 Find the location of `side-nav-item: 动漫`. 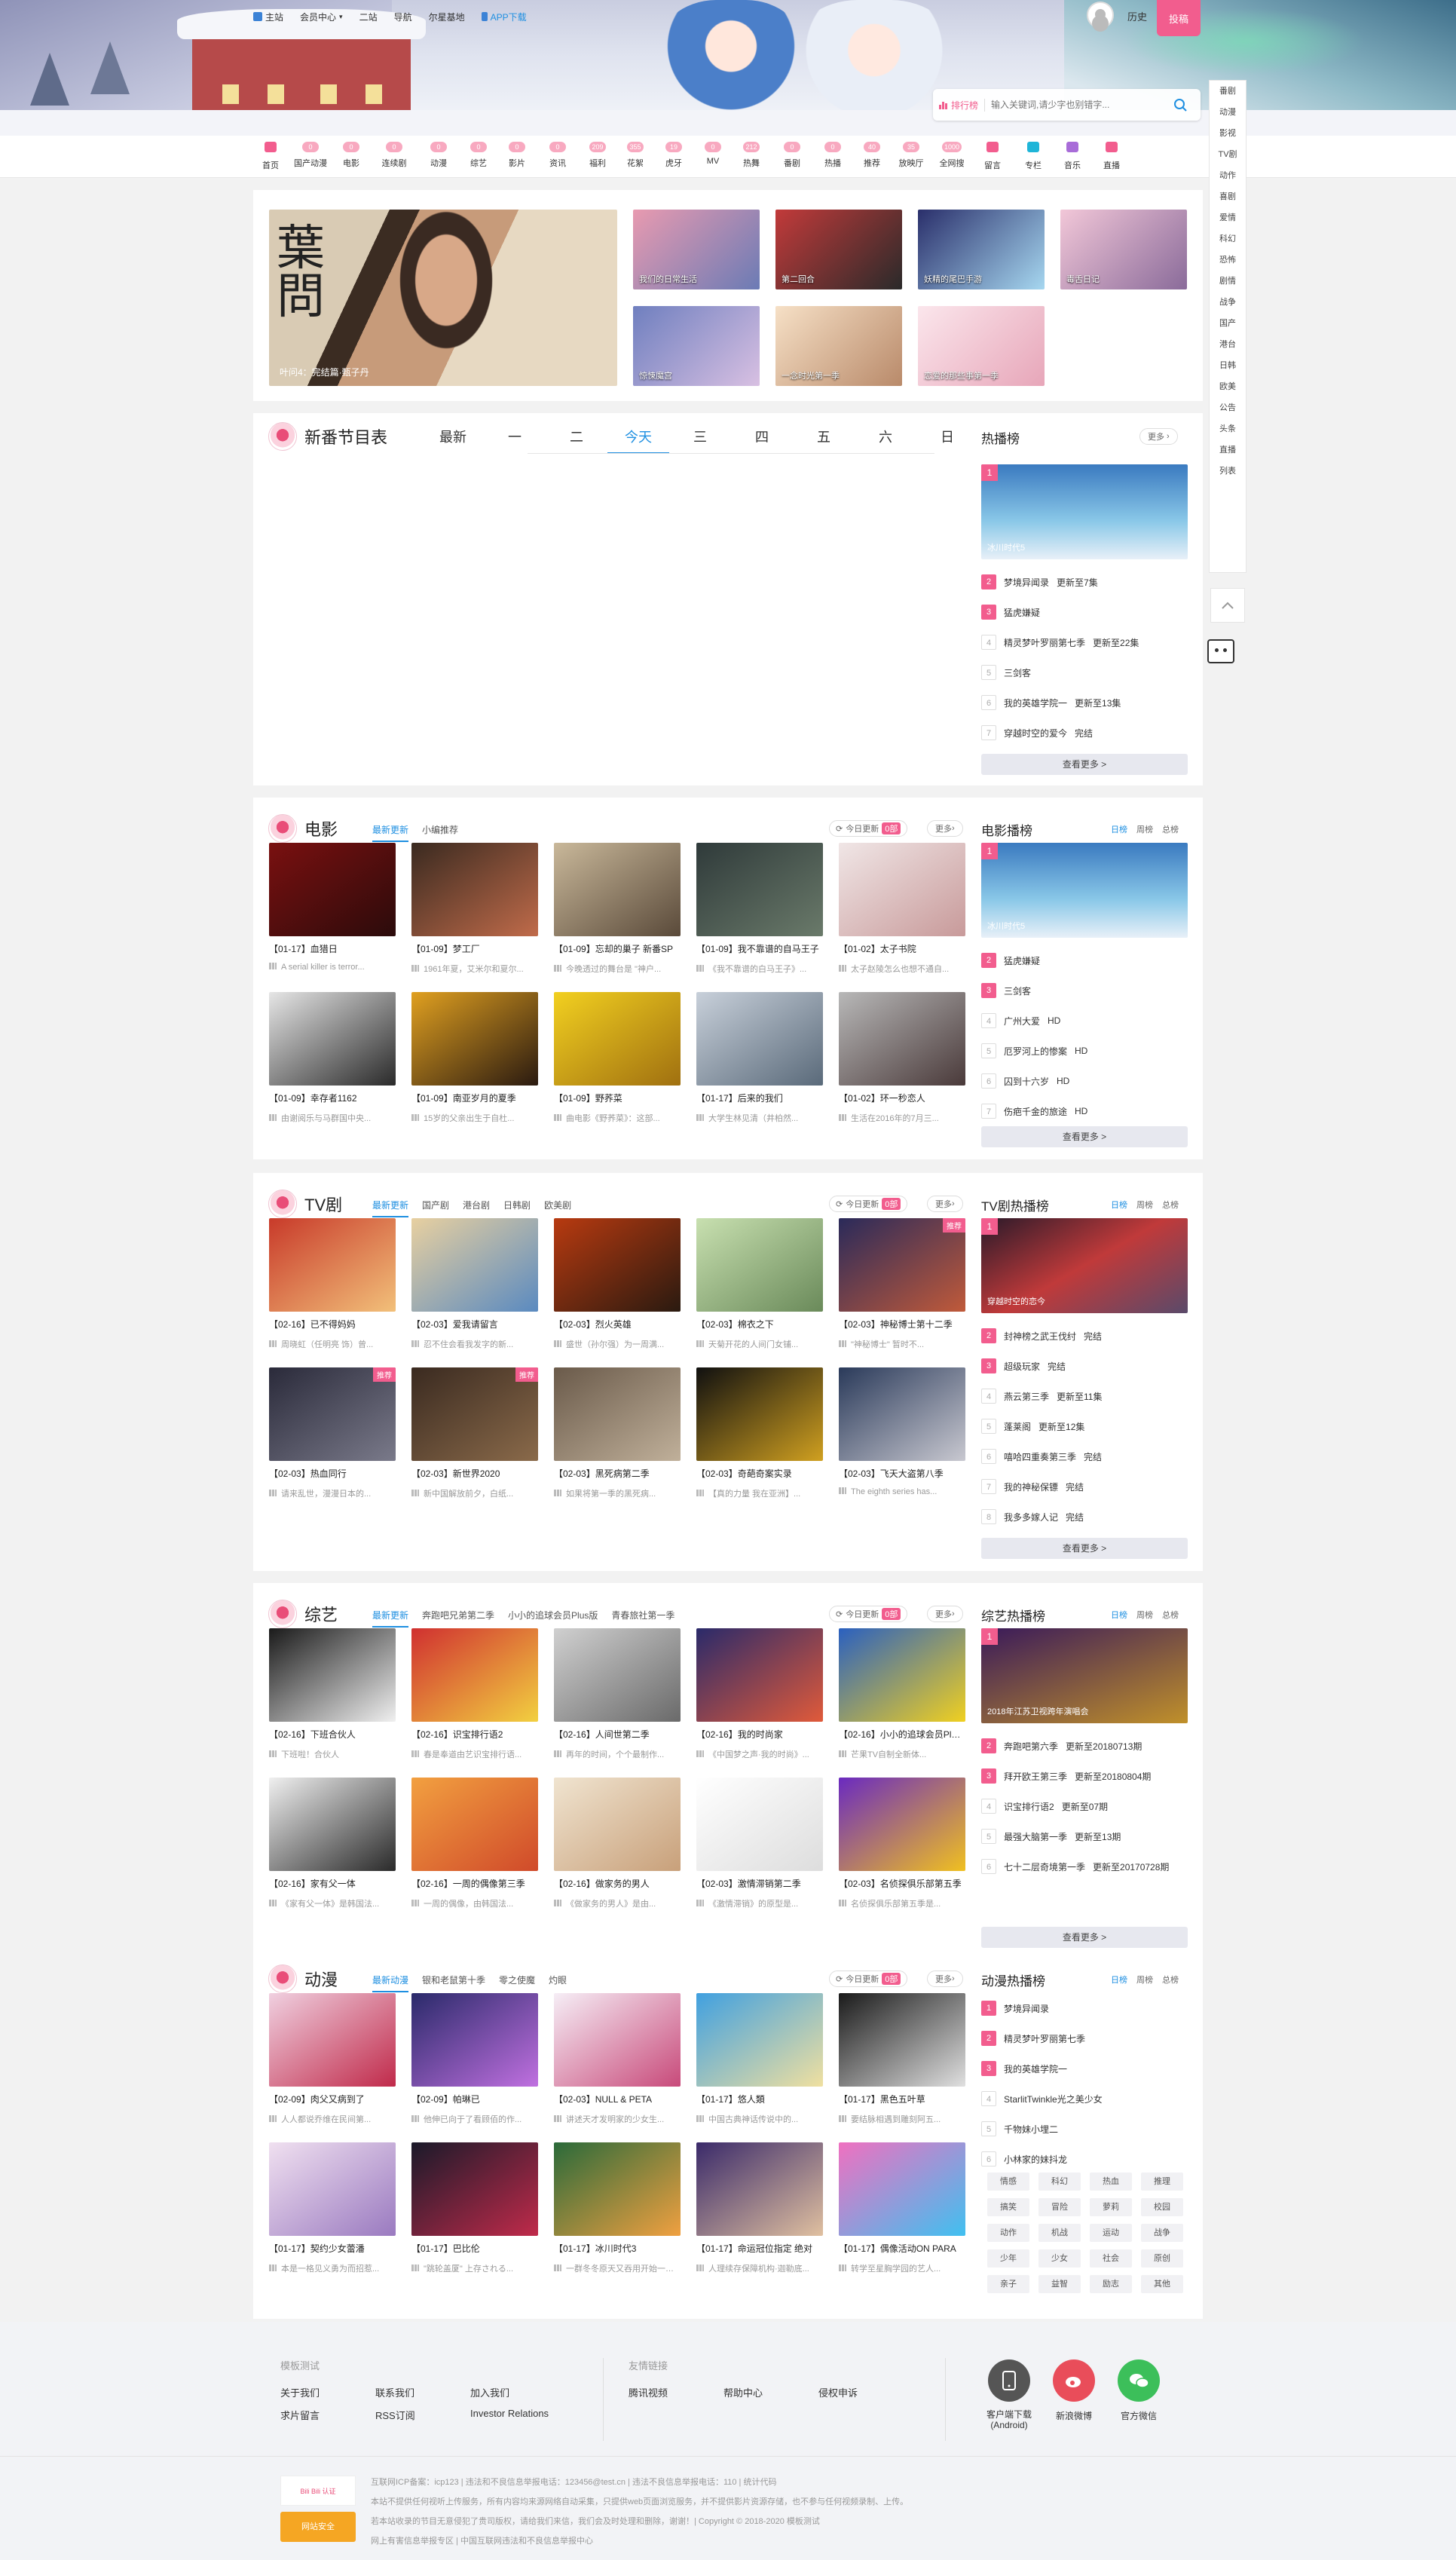

side-nav-item: 动漫 is located at coordinates (1228, 112).